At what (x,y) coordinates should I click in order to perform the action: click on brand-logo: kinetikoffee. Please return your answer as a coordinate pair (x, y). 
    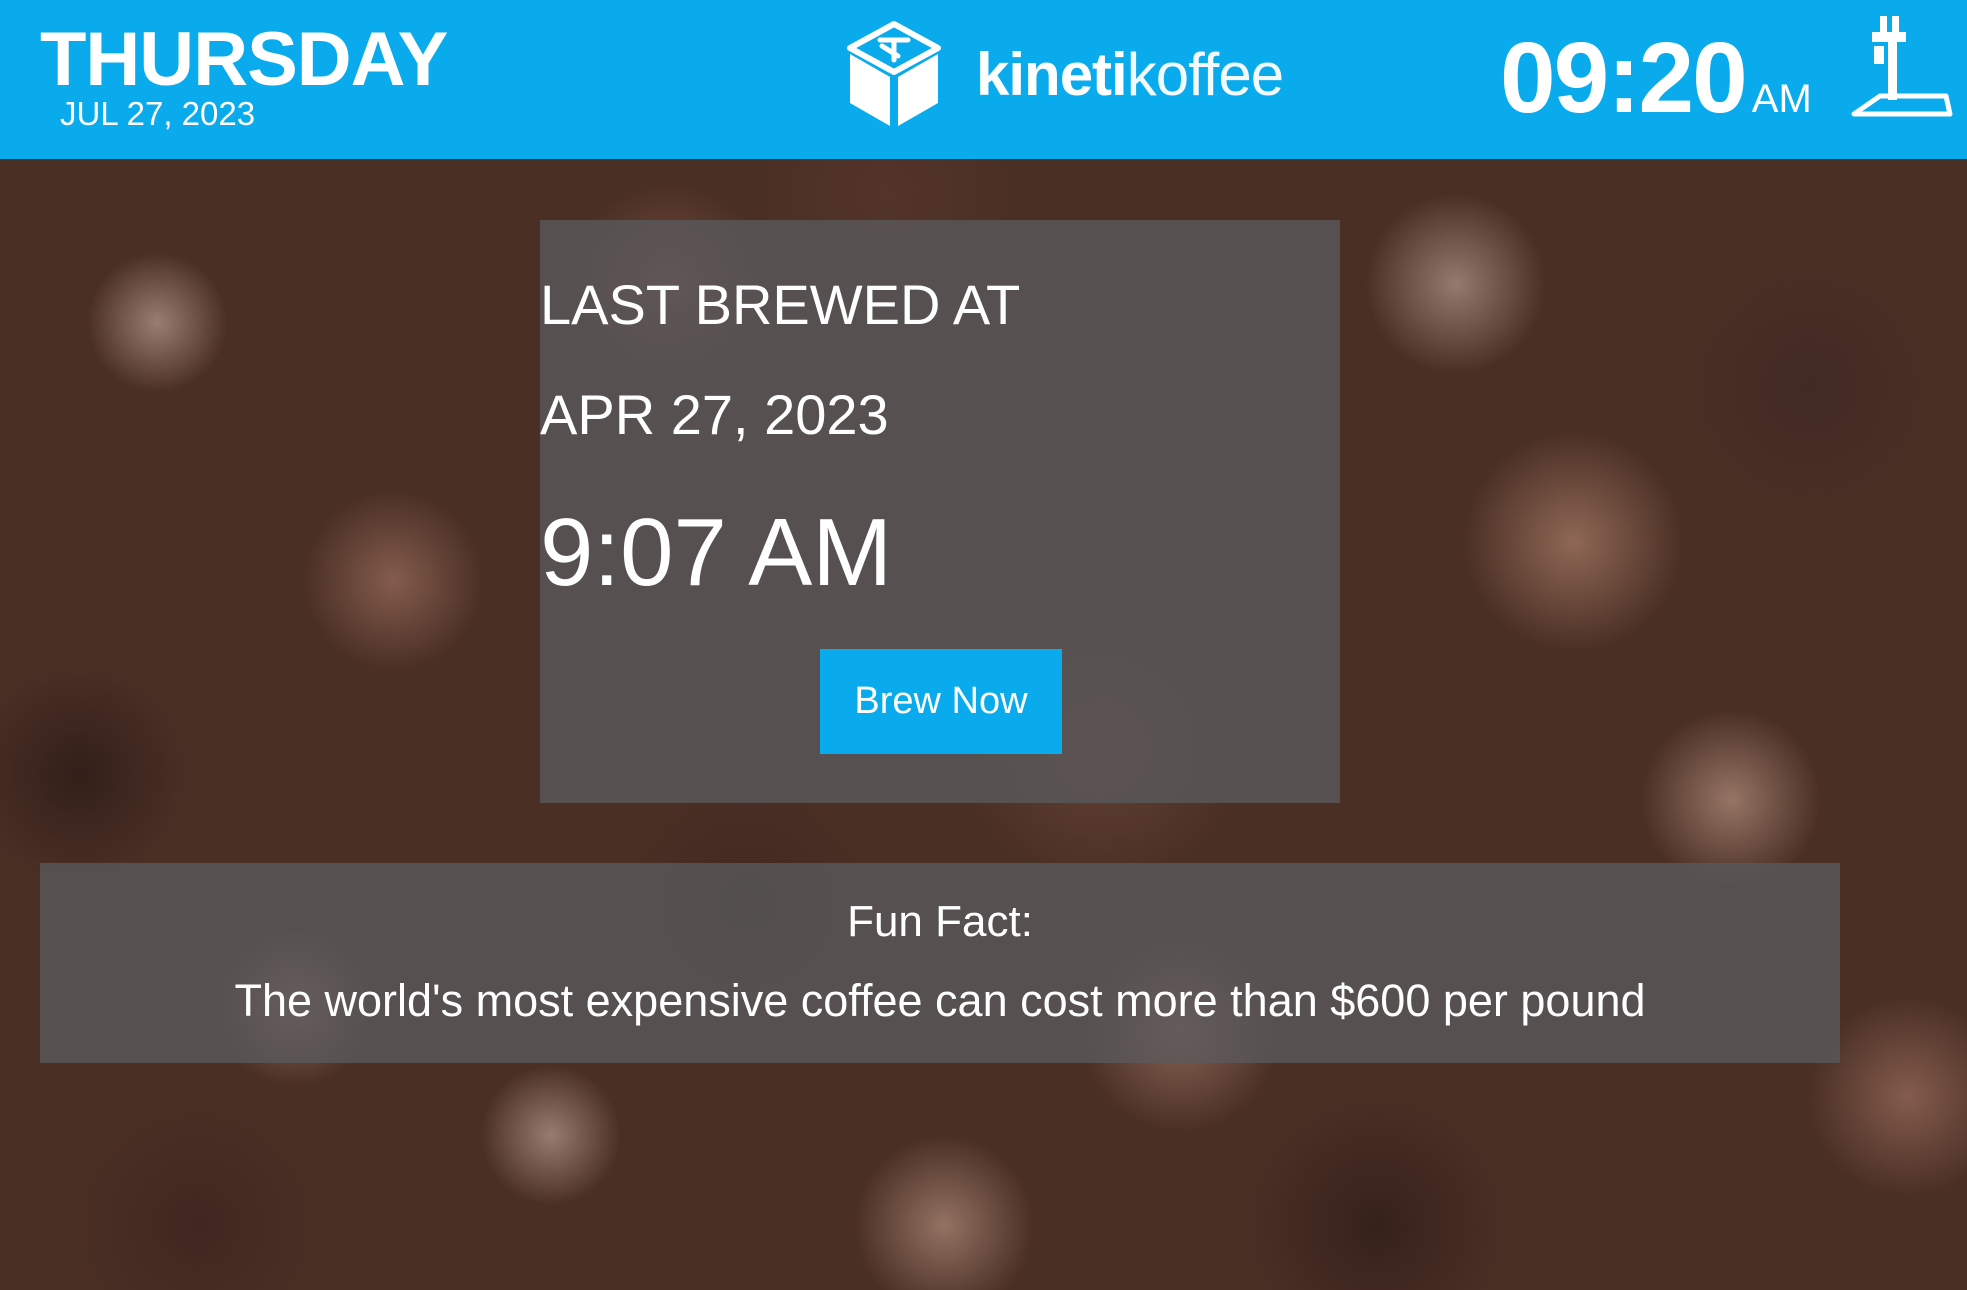
    Looking at the image, I should click on (1065, 75).